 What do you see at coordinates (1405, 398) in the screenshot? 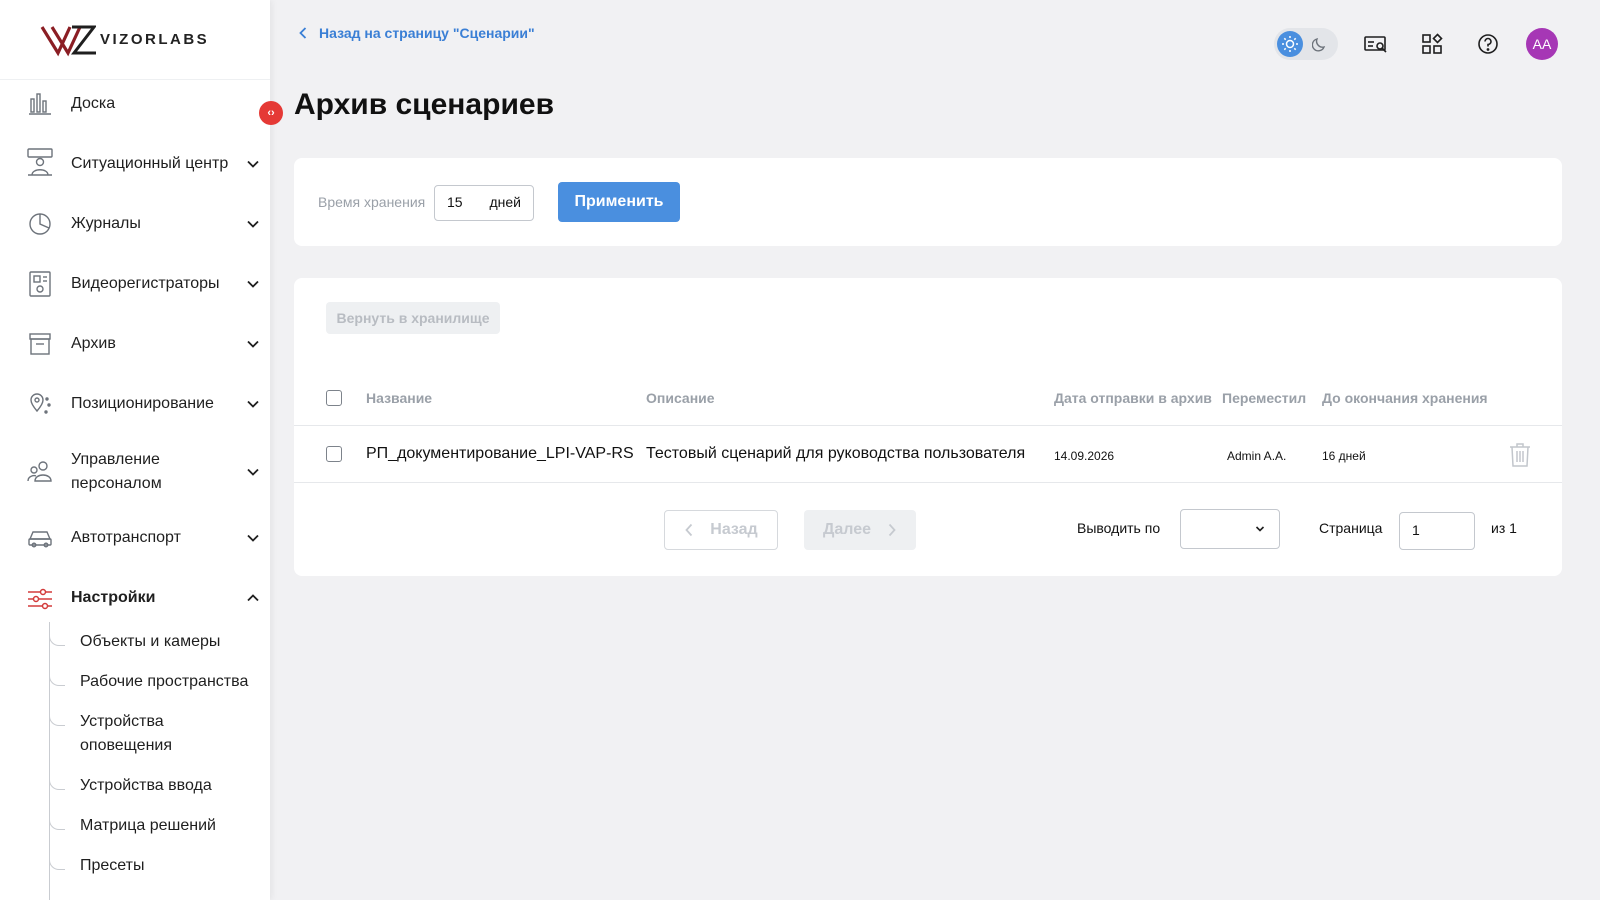
I see `column-header-remaining: До окончания хранения` at bounding box center [1405, 398].